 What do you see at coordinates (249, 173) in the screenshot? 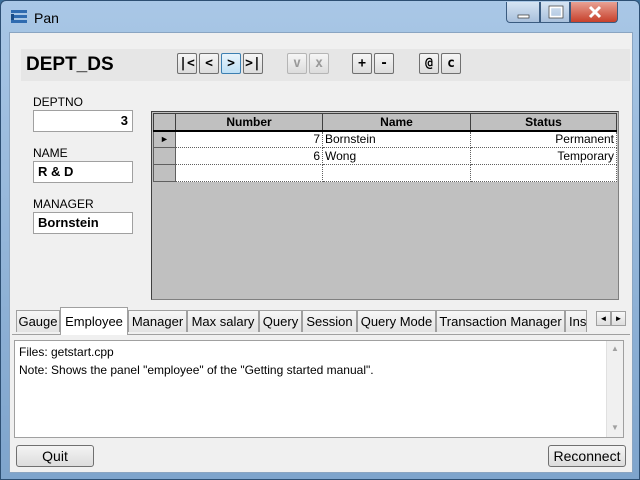
I see `cell-number` at bounding box center [249, 173].